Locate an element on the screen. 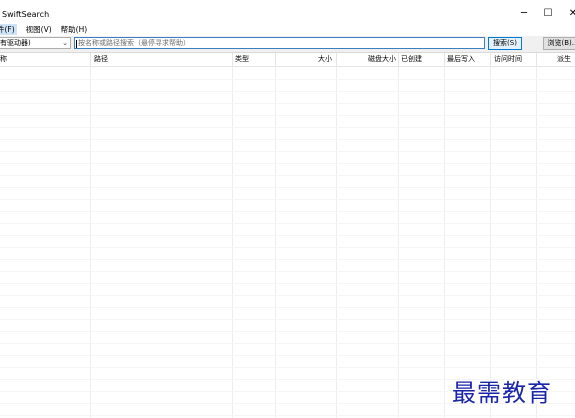  results-header: 称 路径 类型 大小 磁盘大小 已创建 最后写入 访问时间 派生 is located at coordinates (287, 60).